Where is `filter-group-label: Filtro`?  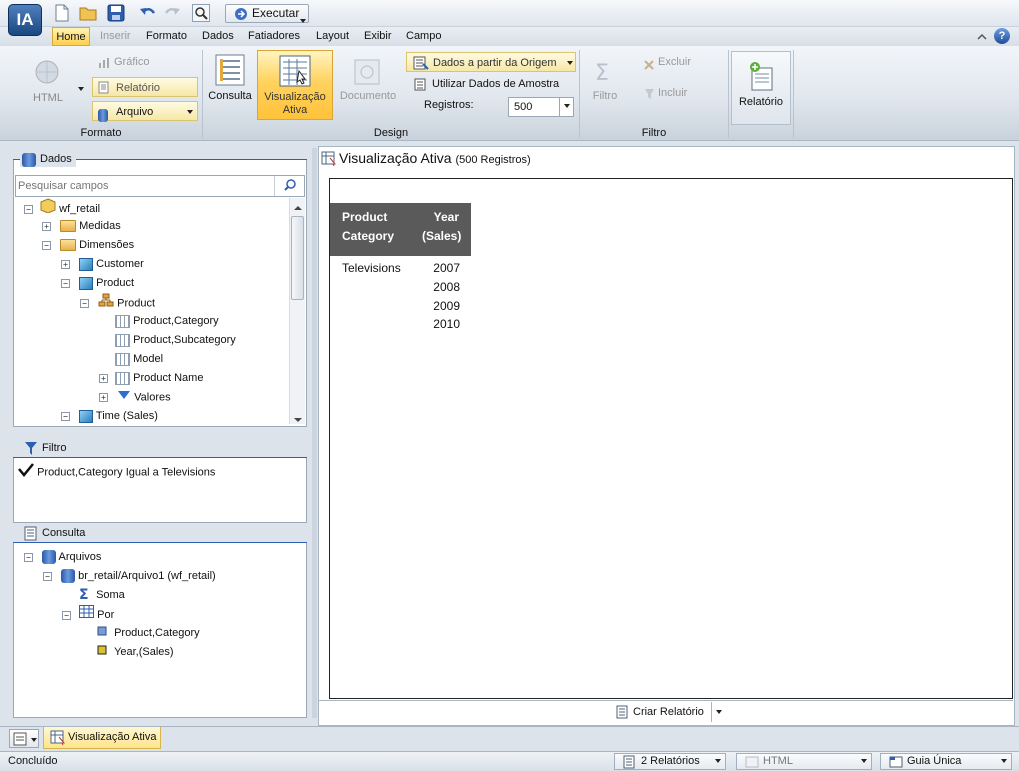
filter-group-label: Filtro is located at coordinates (654, 133).